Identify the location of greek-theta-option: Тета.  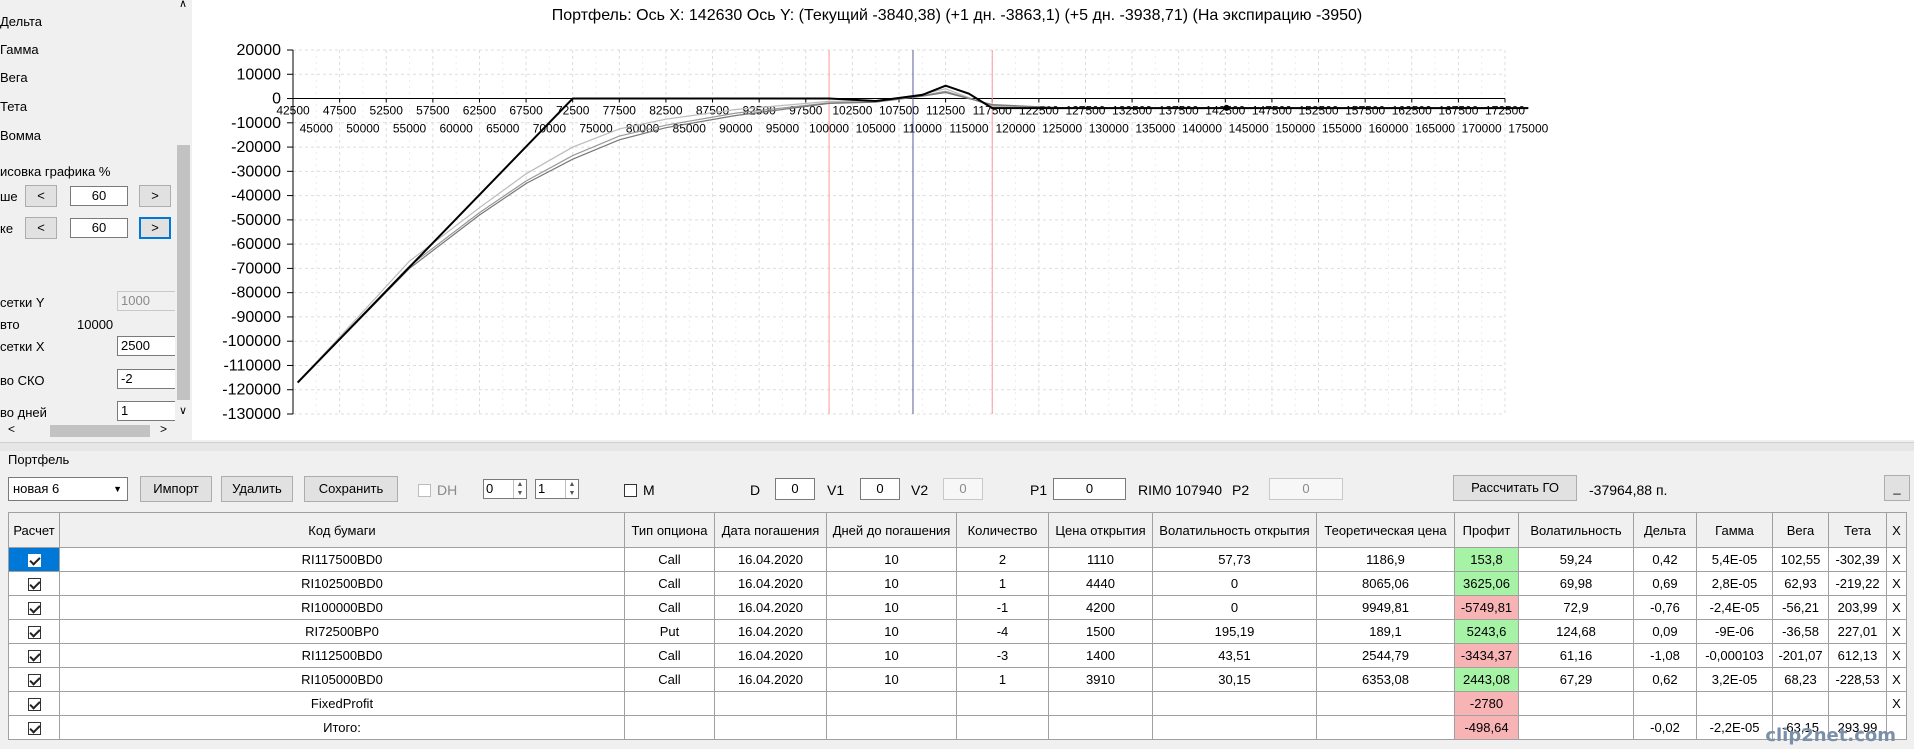
(13, 106).